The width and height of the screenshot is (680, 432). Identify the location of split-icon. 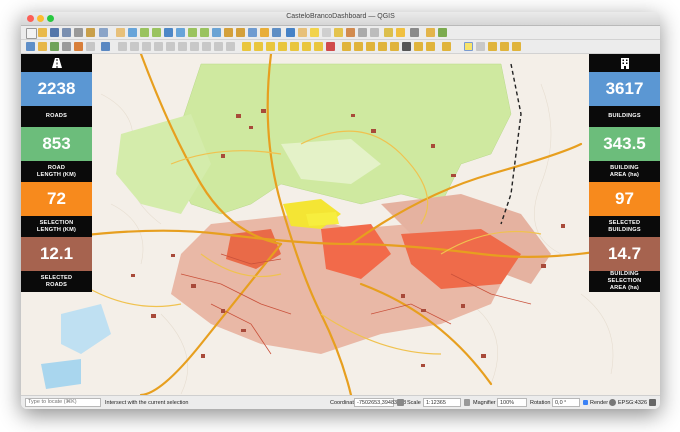
(370, 46).